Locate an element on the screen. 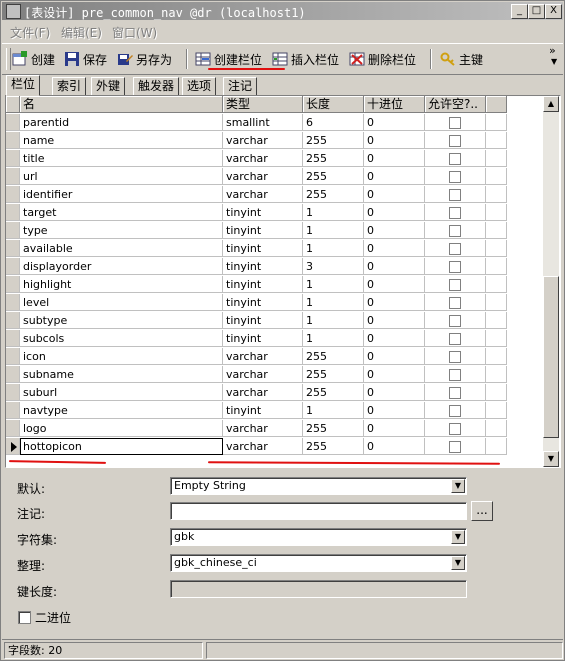 The height and width of the screenshot is (661, 565). tab-triggers: 触发器 is located at coordinates (156, 86).